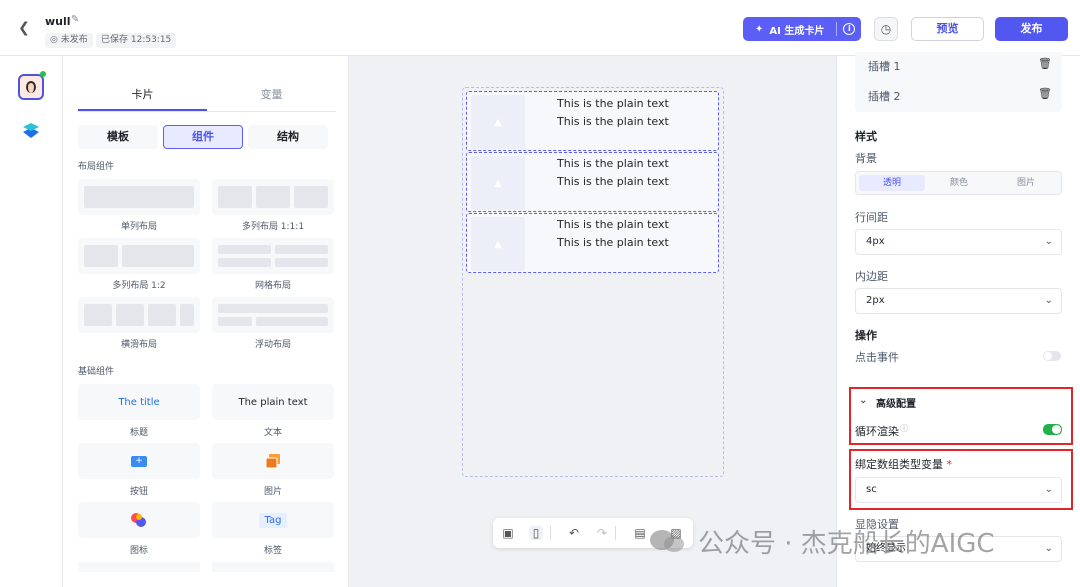  I want to click on operations-heading: 操作, so click(866, 335).